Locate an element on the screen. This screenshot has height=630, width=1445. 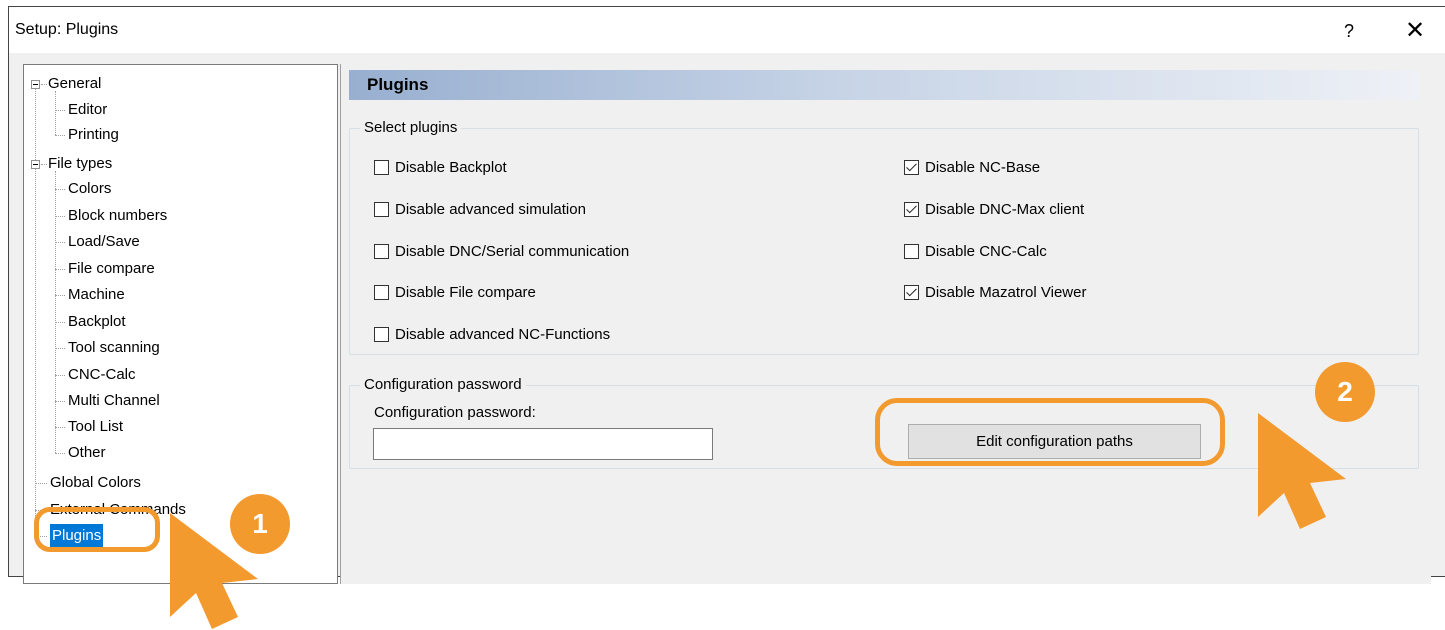
checkbox-label: Disable Mazatrol Viewer is located at coordinates (1006, 292).